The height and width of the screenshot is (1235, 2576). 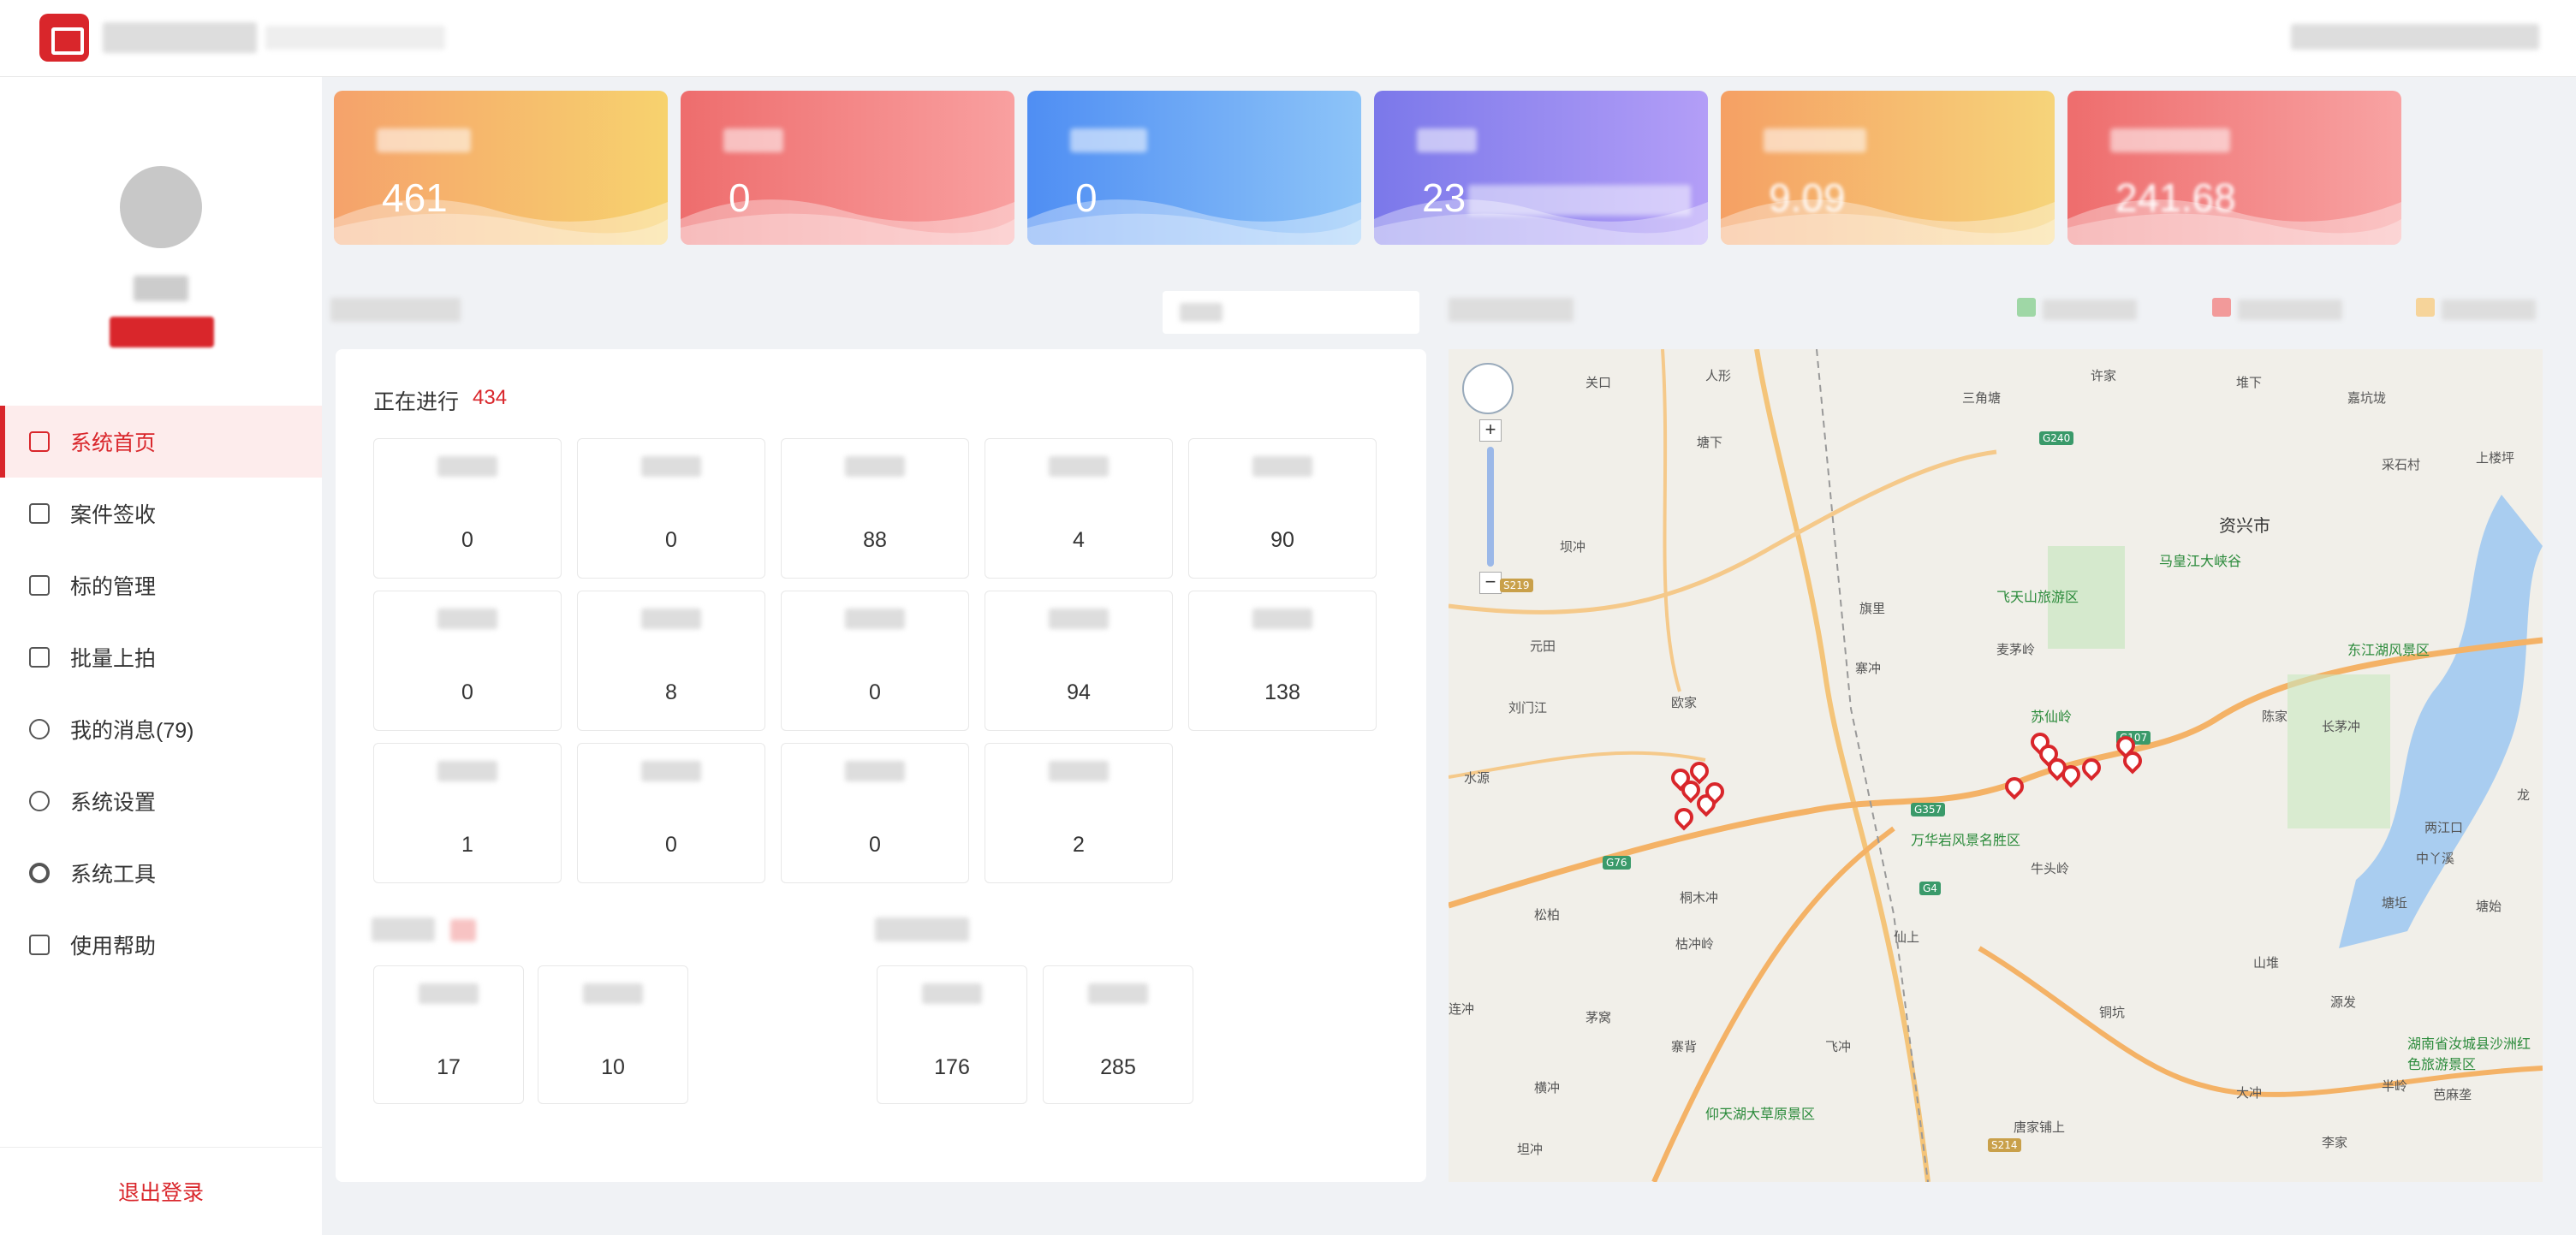 I want to click on home-icon, so click(x=39, y=442).